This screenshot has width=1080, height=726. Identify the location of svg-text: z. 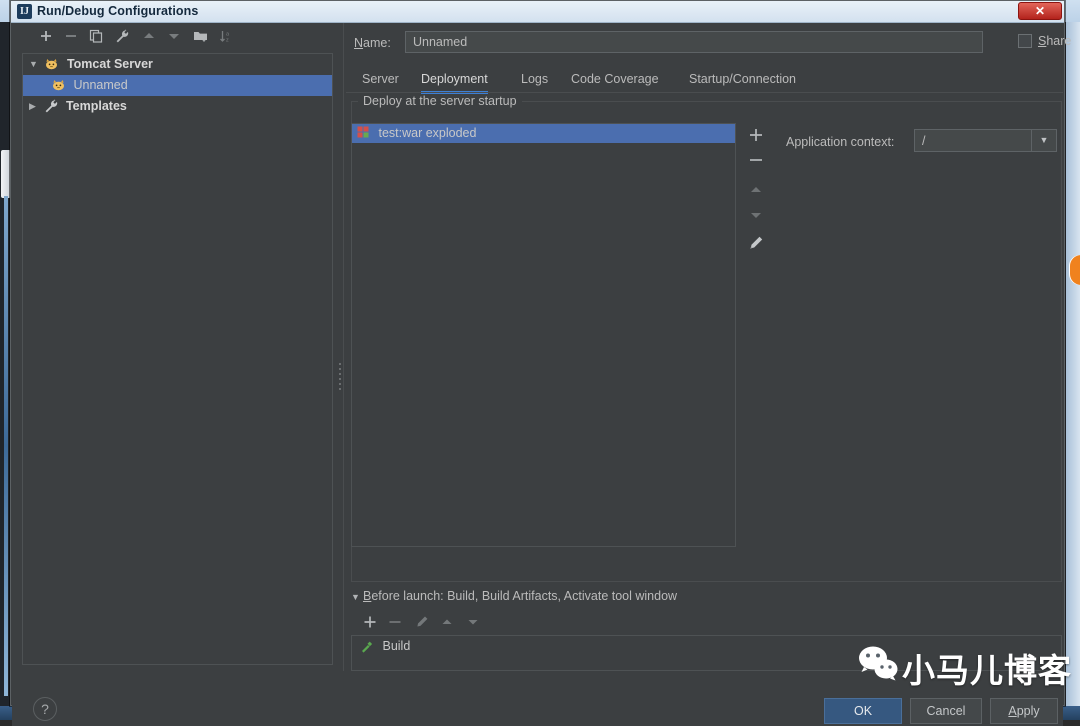
(227, 41).